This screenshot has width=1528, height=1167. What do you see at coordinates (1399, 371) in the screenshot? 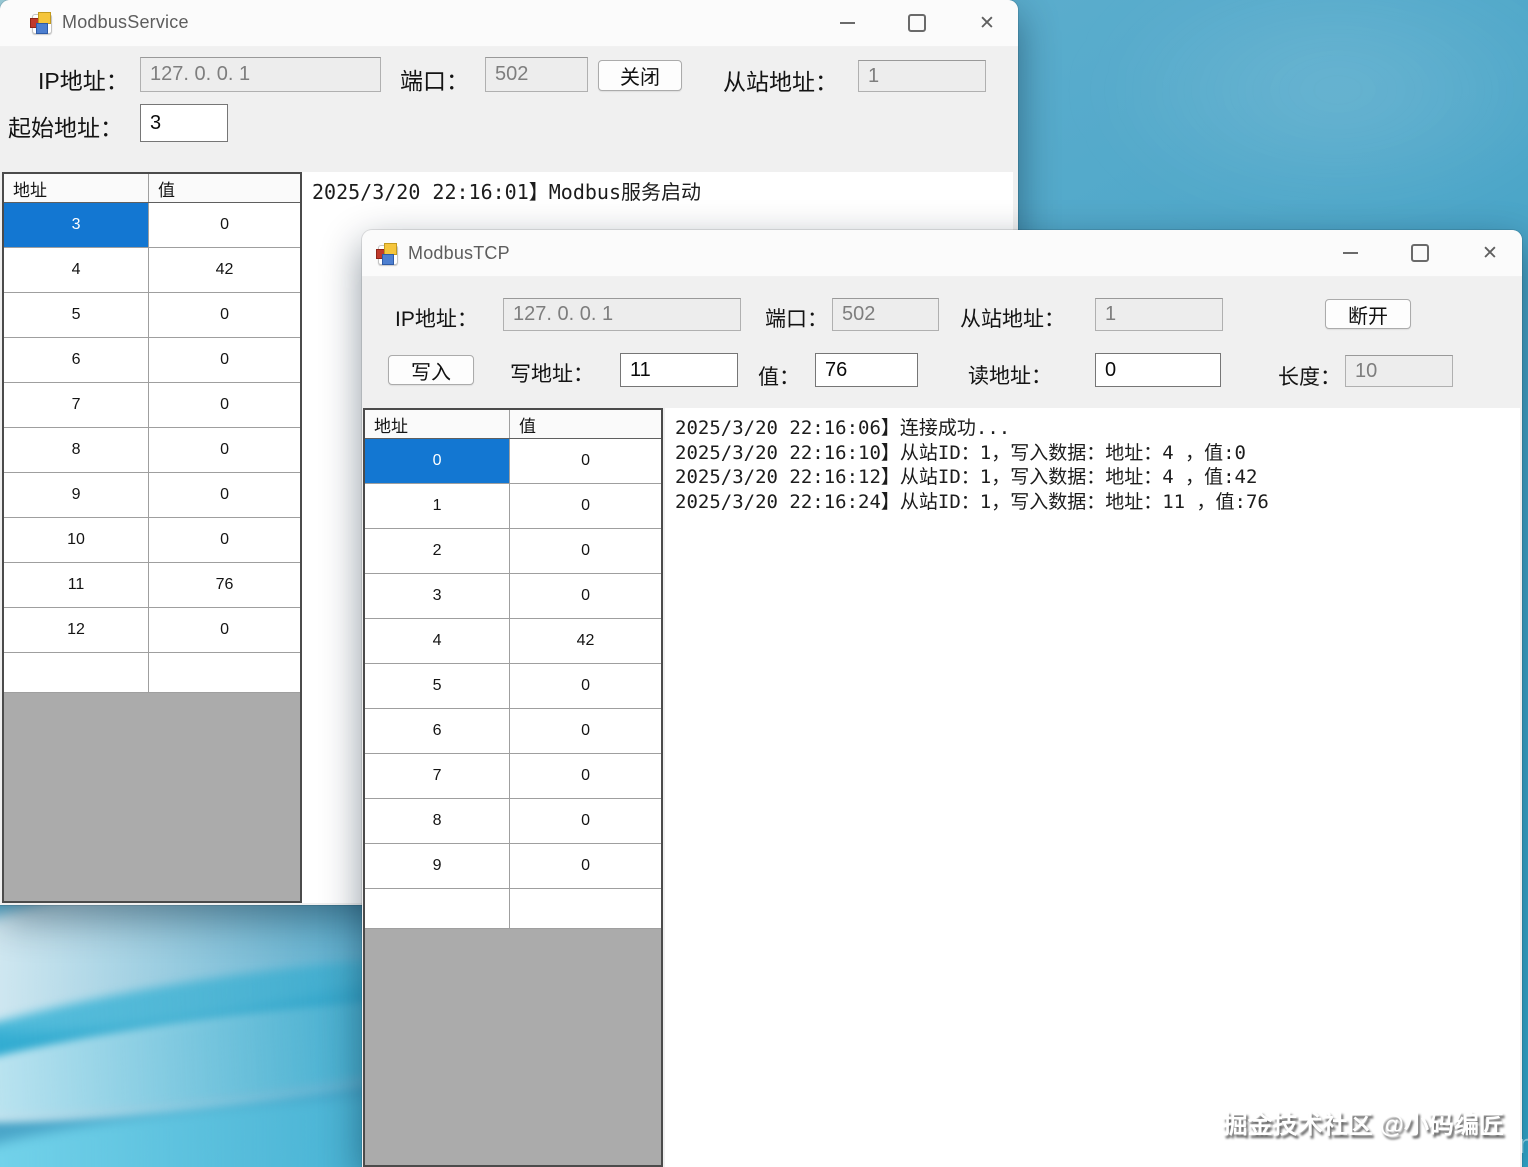
I see `length-input: 10` at bounding box center [1399, 371].